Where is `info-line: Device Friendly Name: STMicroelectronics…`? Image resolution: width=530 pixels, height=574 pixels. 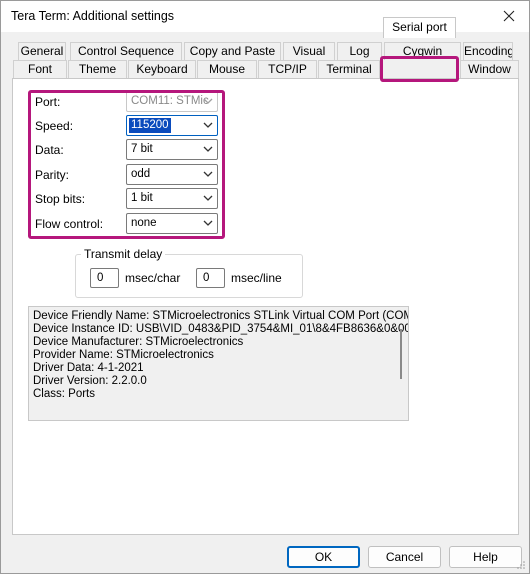 info-line: Device Friendly Name: STMicroelectronics… is located at coordinates (221, 316).